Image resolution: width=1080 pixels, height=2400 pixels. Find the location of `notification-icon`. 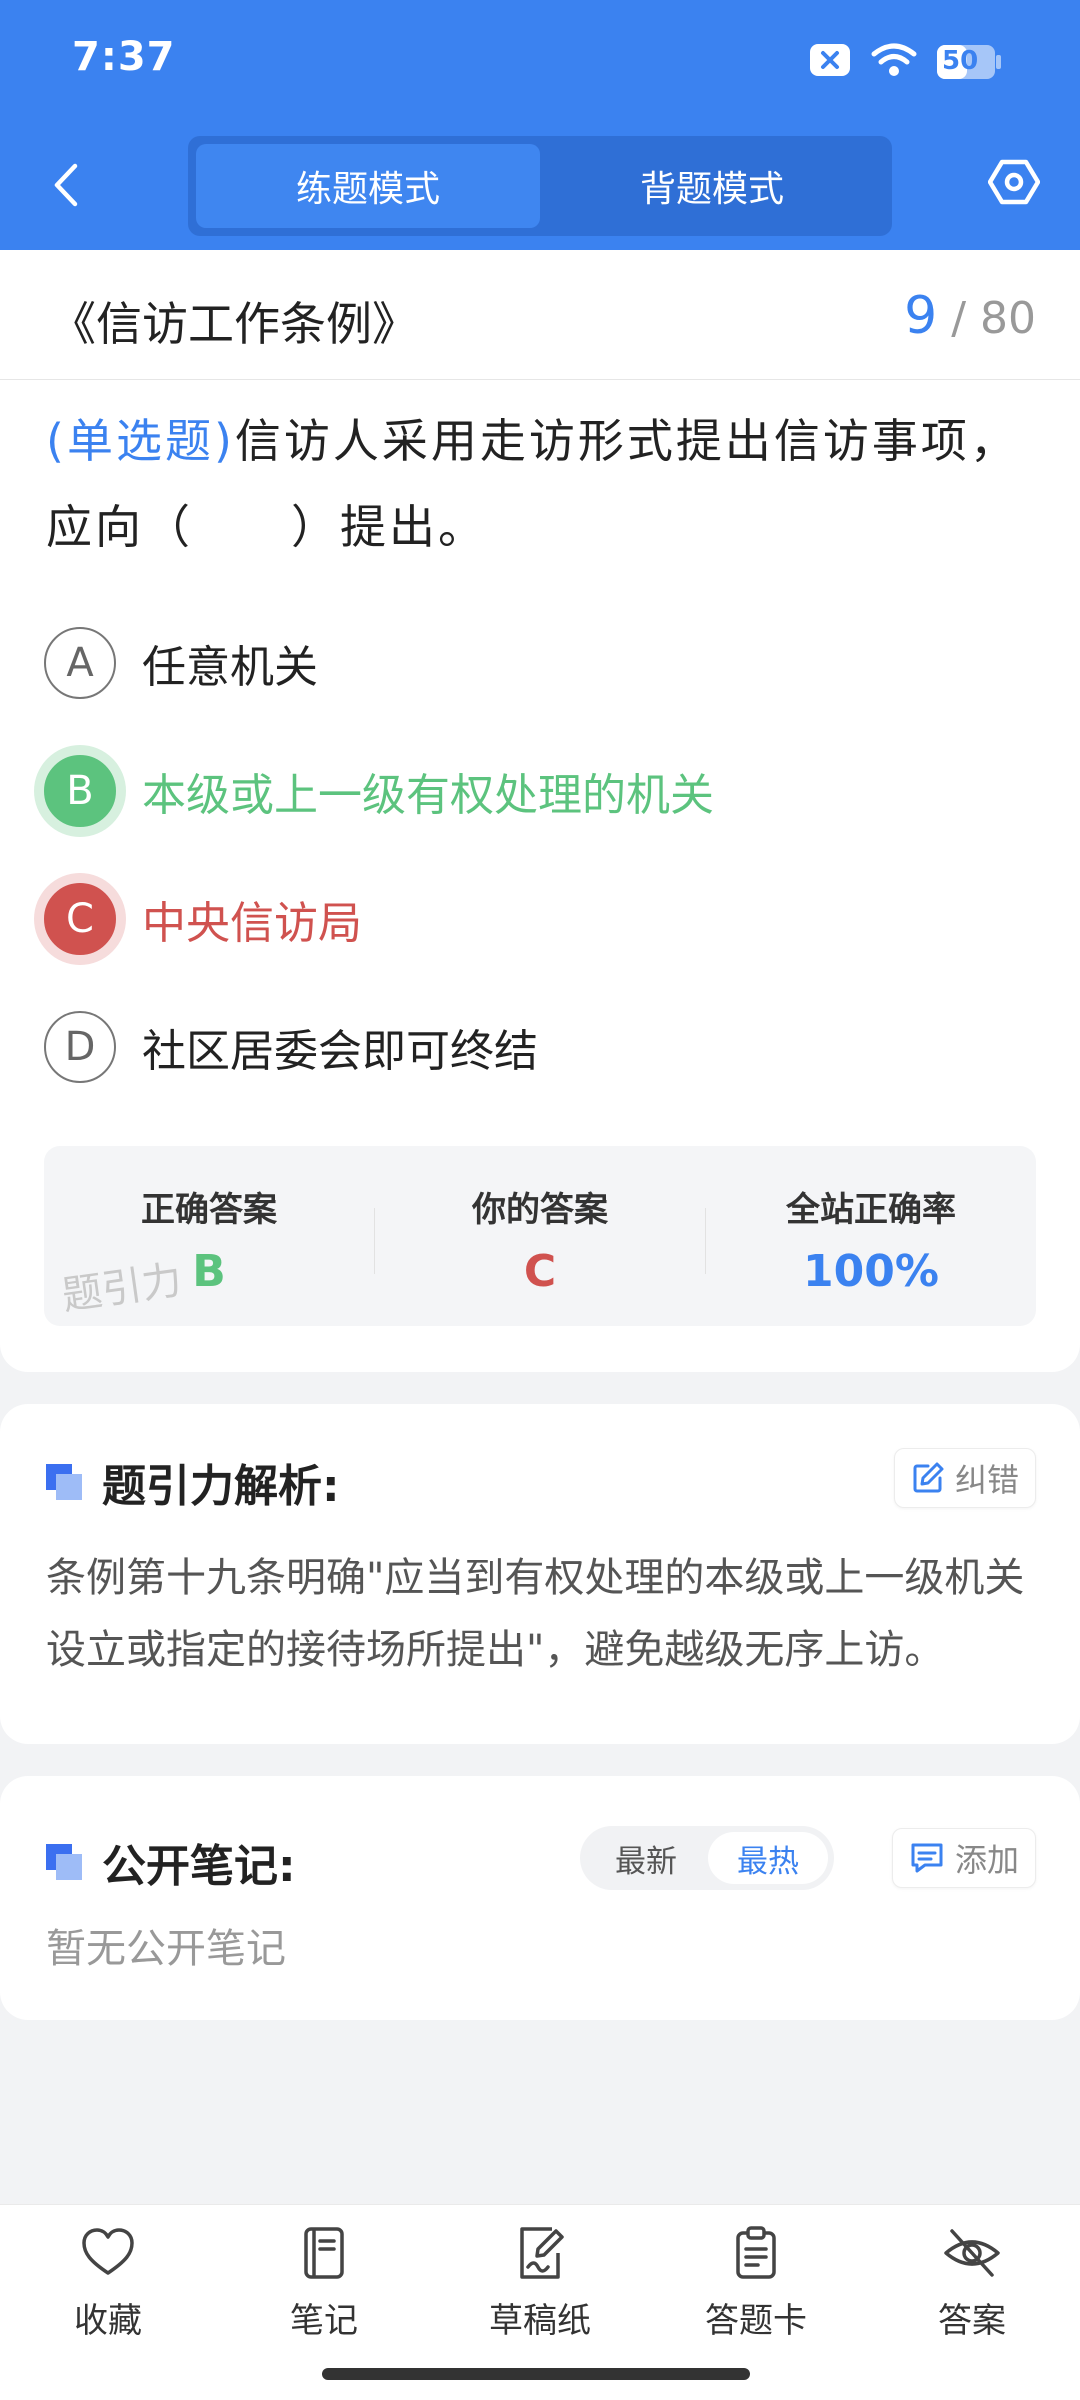

notification-icon is located at coordinates (830, 62).